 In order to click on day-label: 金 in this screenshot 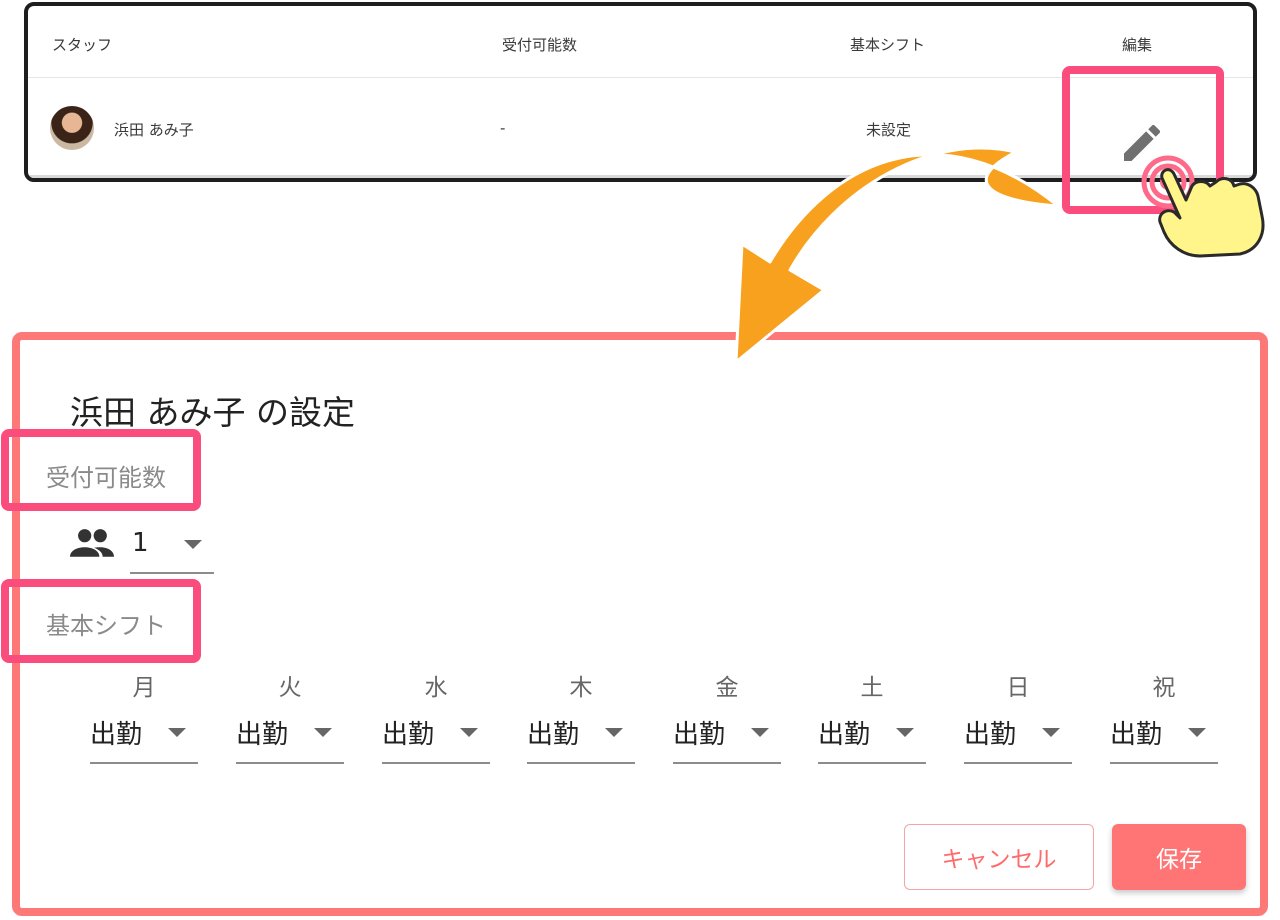, I will do `click(727, 688)`.